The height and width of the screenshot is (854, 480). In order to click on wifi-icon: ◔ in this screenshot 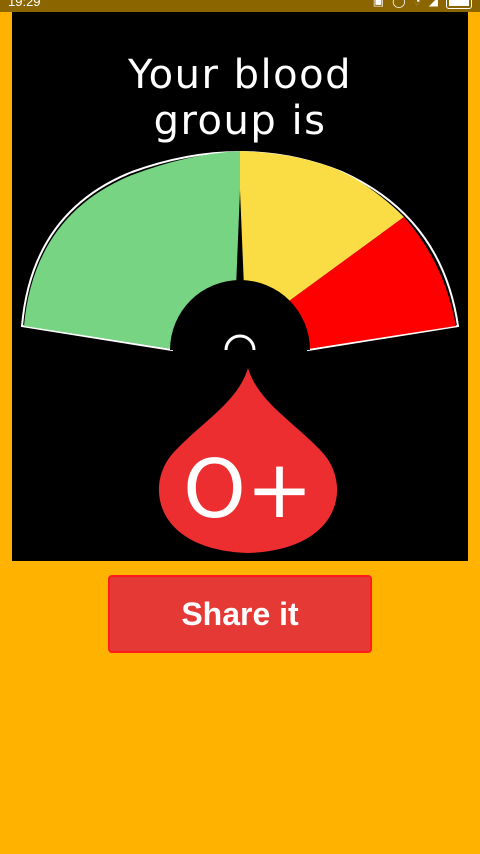, I will do `click(417, 4)`.